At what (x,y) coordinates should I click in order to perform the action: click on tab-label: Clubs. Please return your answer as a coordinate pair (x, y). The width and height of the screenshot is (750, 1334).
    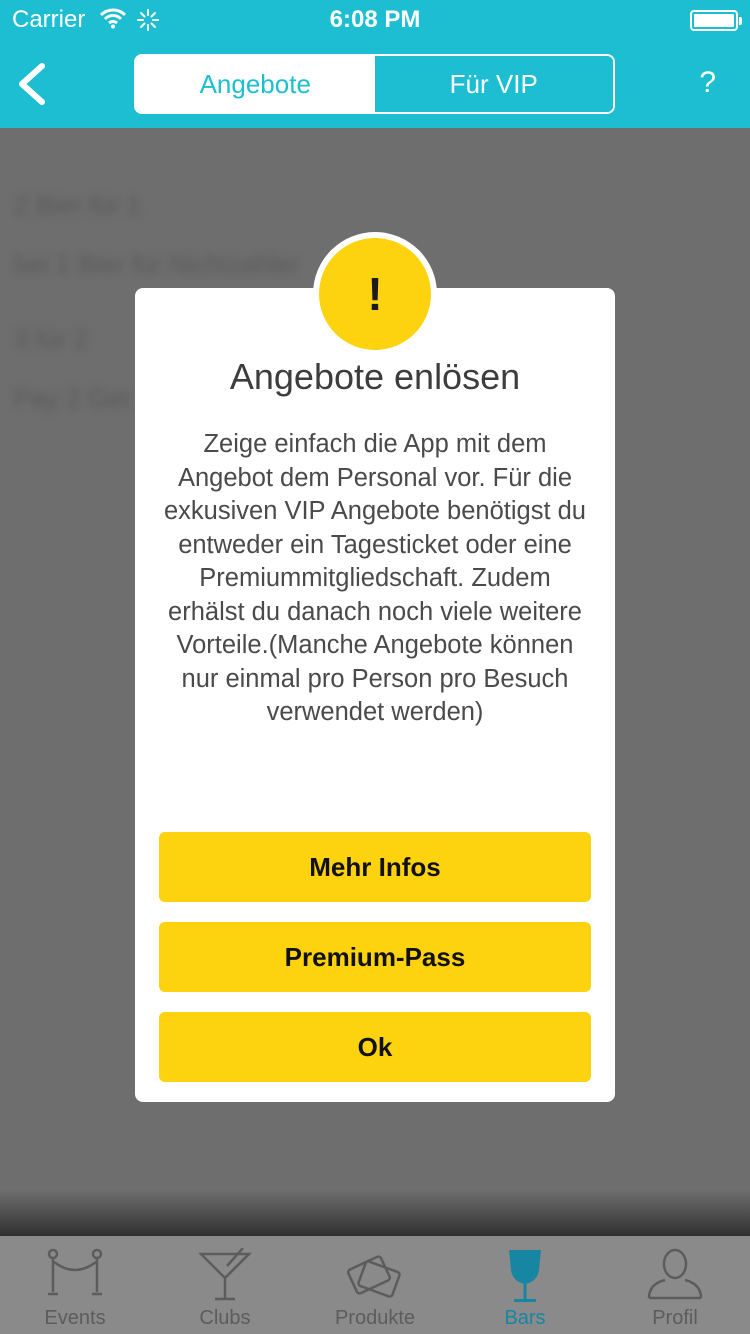
    Looking at the image, I should click on (225, 1318).